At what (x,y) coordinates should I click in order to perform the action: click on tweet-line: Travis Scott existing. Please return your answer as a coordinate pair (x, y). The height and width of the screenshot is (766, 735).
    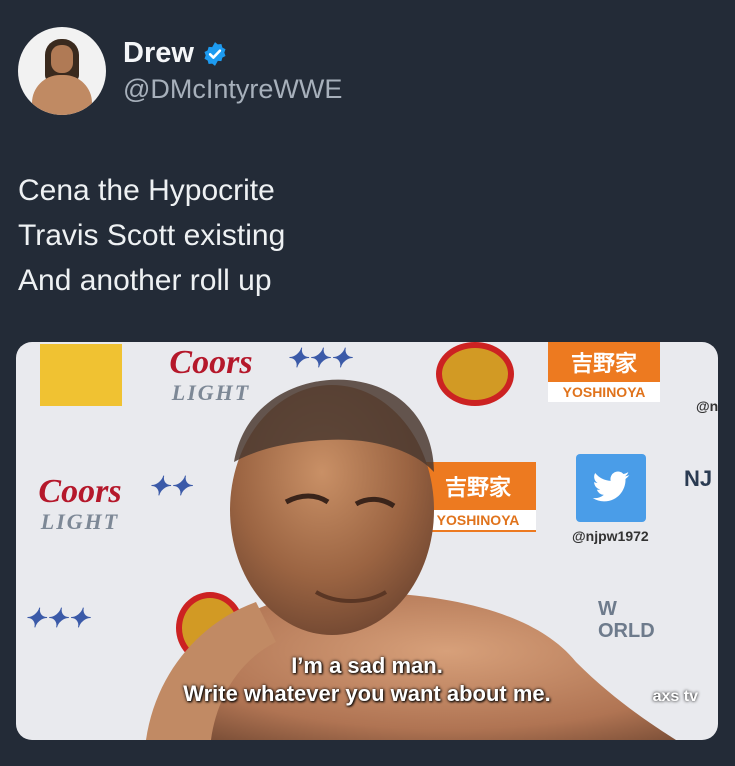
    Looking at the image, I should click on (152, 235).